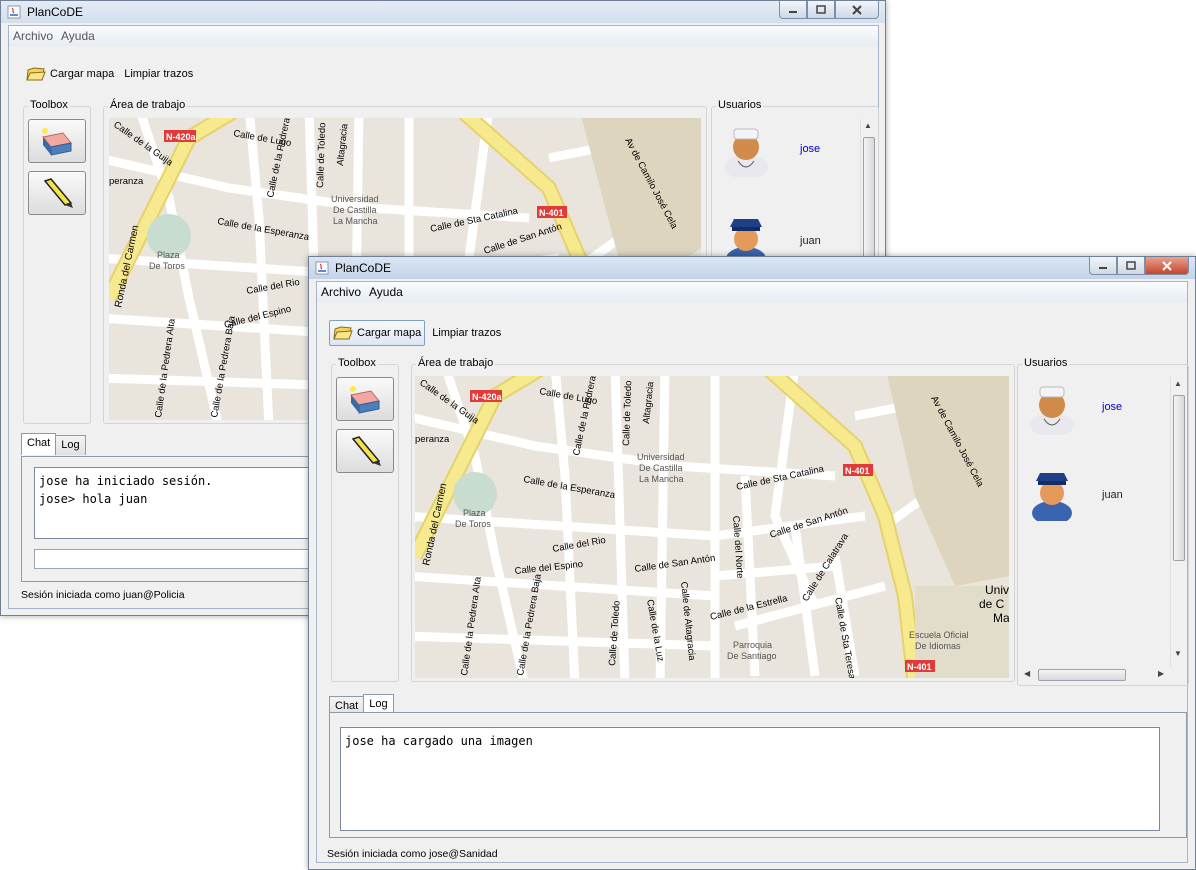 This screenshot has height=870, width=1196. What do you see at coordinates (1027, 673) in the screenshot?
I see `scroll-left-arrow-icon: ◀` at bounding box center [1027, 673].